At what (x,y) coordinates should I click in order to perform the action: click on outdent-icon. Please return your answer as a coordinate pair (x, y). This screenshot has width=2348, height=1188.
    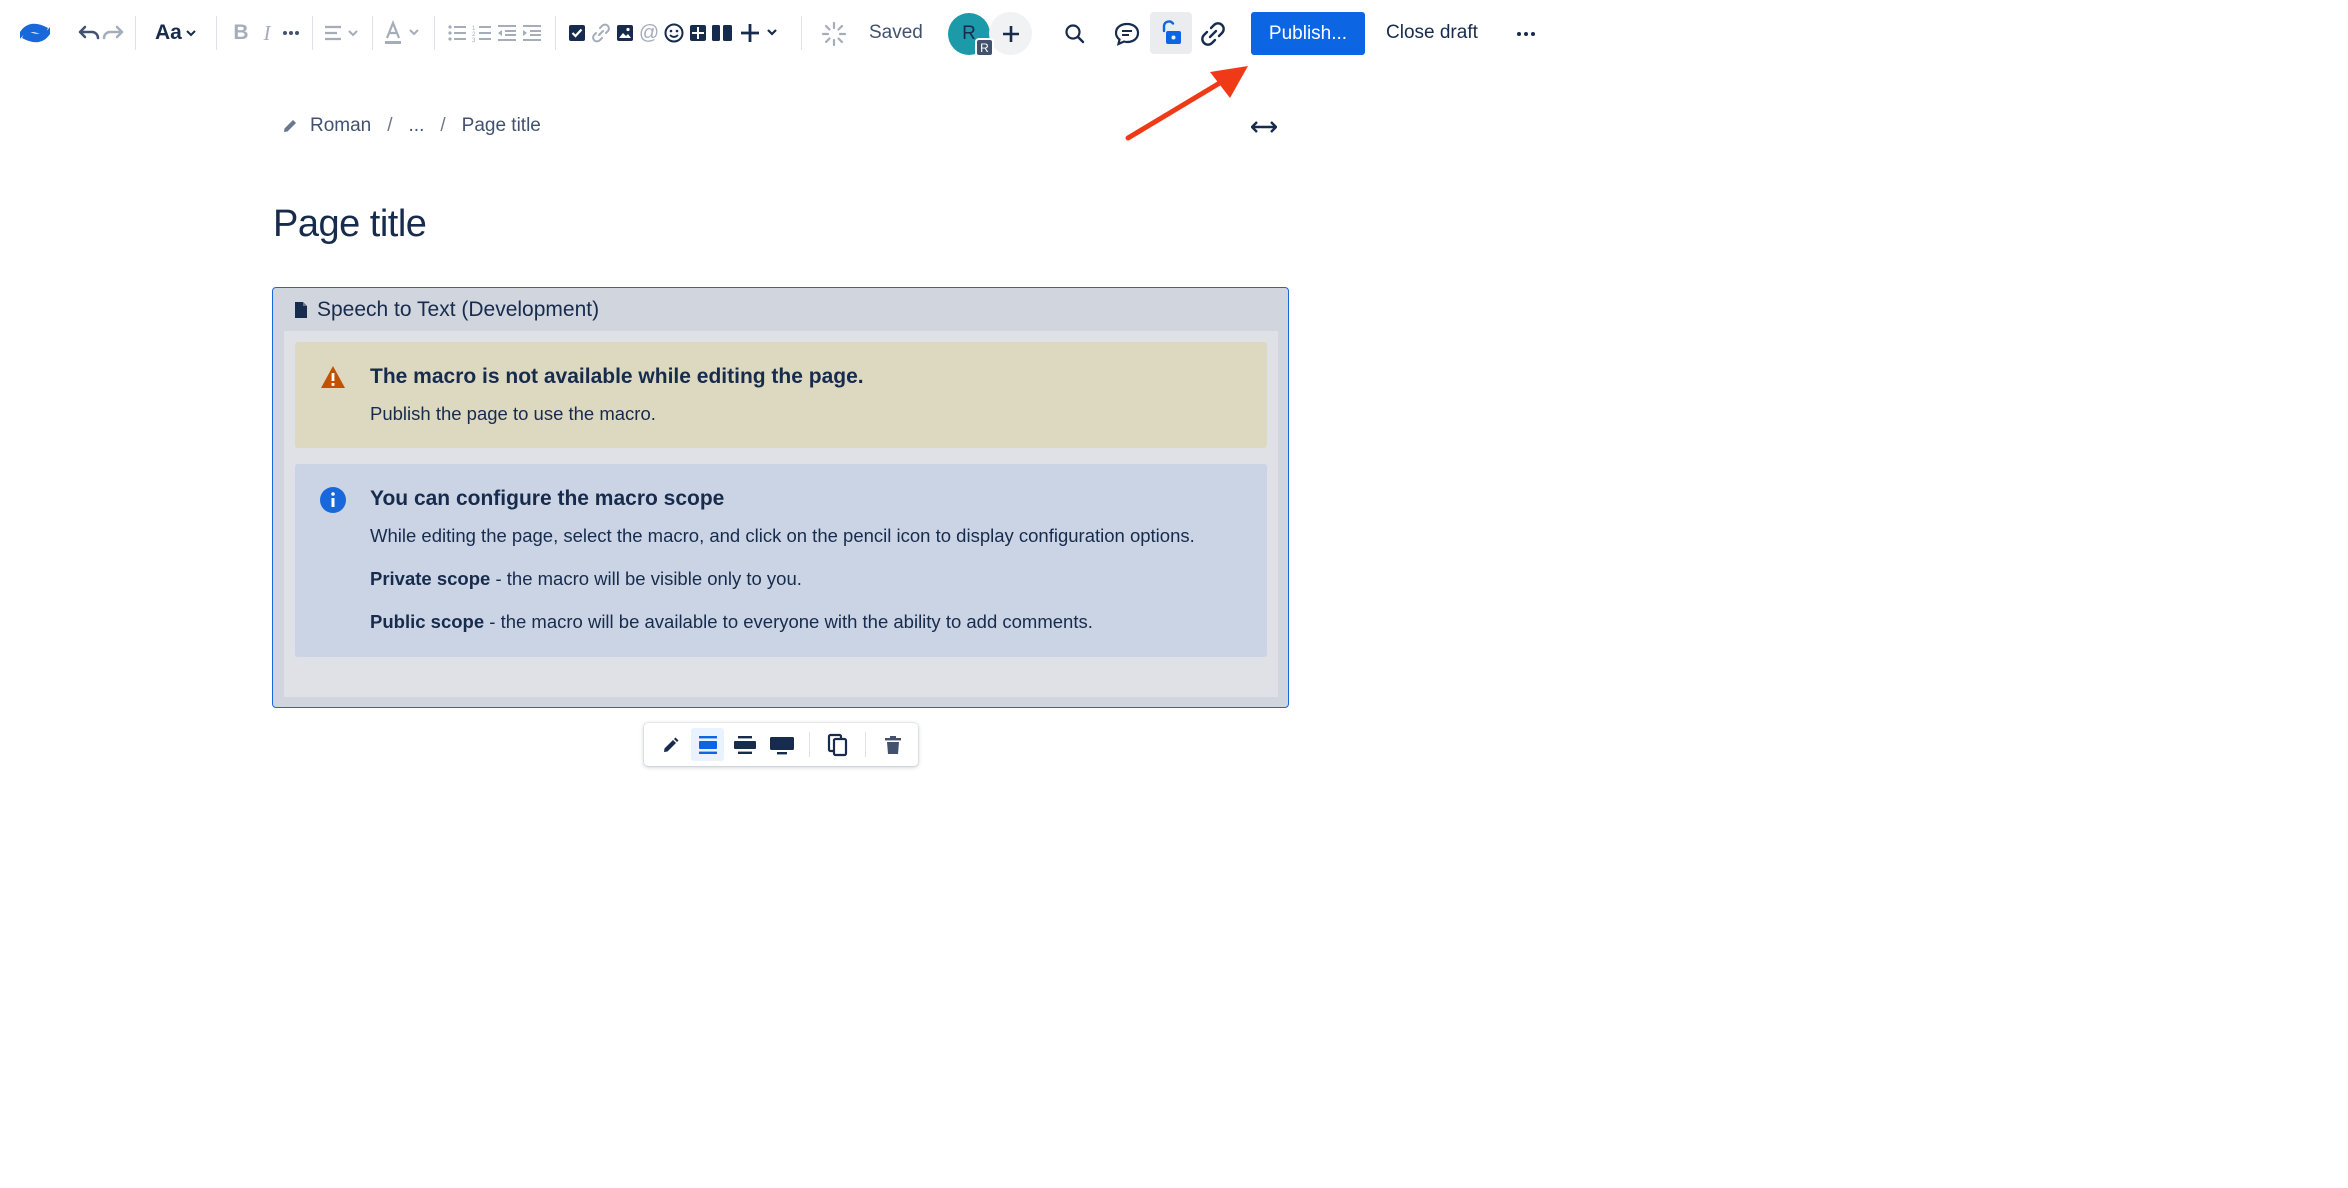
    Looking at the image, I should click on (507, 33).